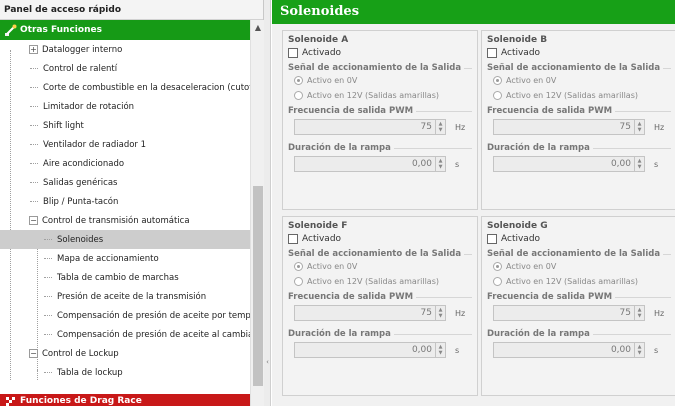 The image size is (675, 406). Describe the element at coordinates (108, 258) in the screenshot. I see `tree-item-label: Mapa de accionamiento` at that location.